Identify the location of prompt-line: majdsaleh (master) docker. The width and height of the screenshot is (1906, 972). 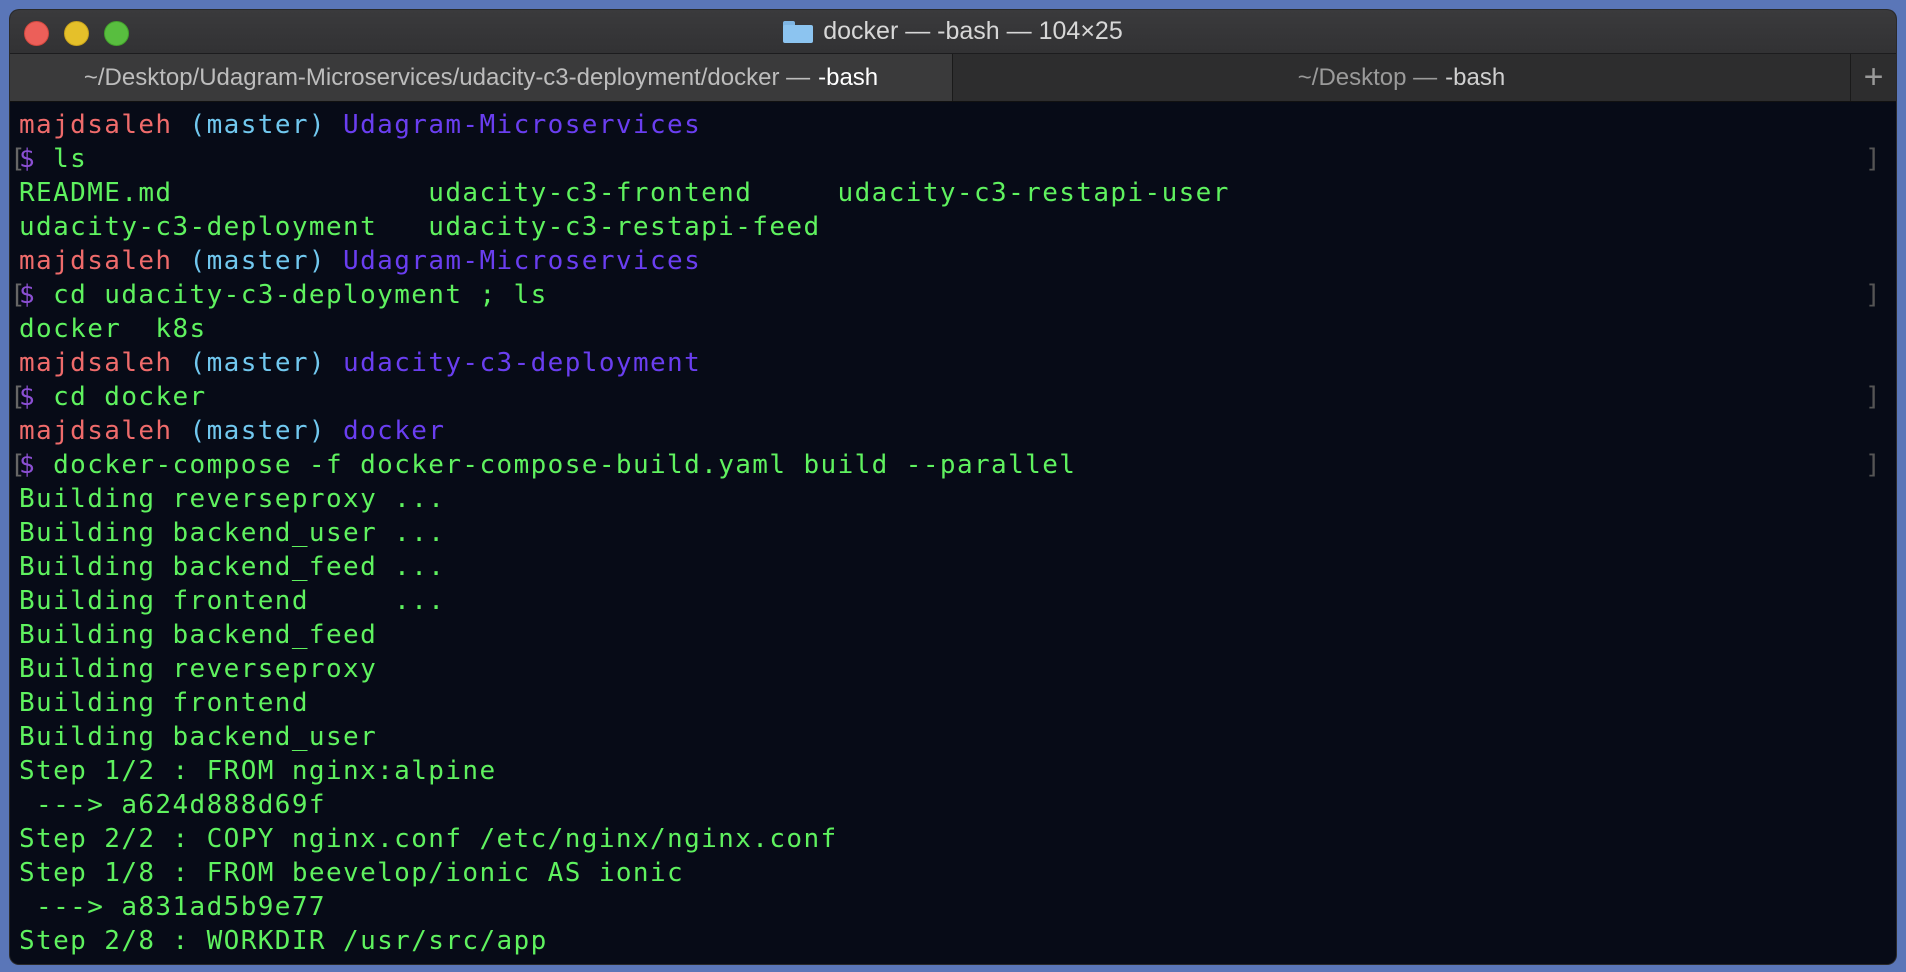
(957, 431).